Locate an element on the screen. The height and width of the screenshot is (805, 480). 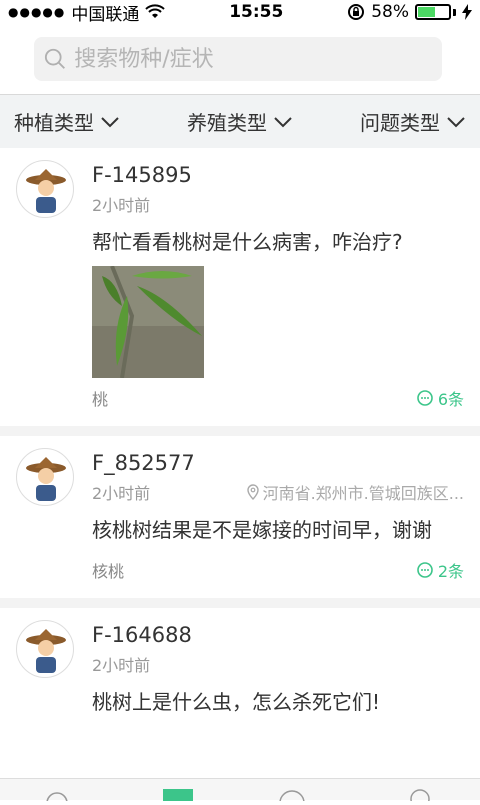
search-icon is located at coordinates (55, 59).